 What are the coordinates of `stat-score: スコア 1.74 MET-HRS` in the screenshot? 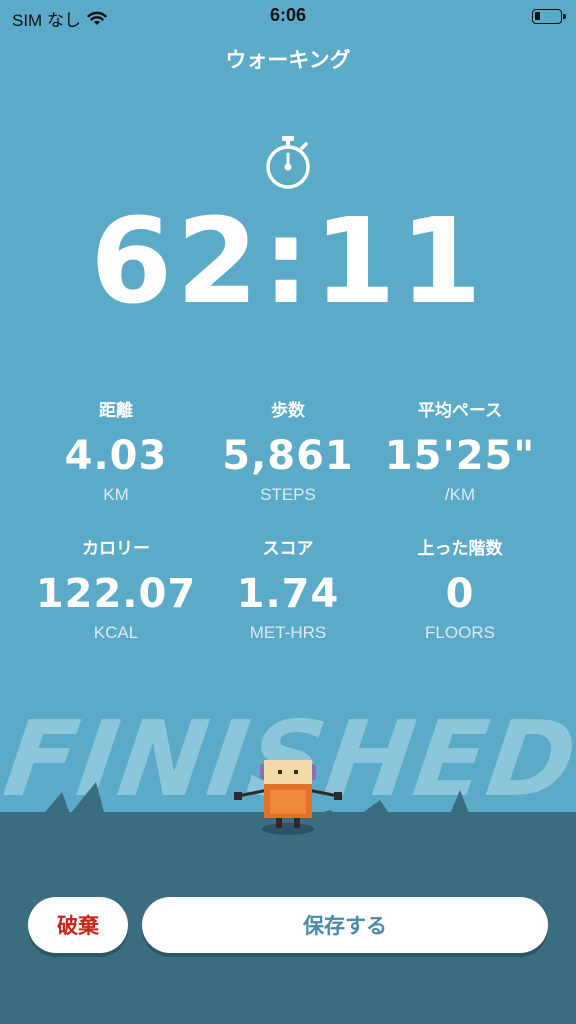 It's located at (288, 590).